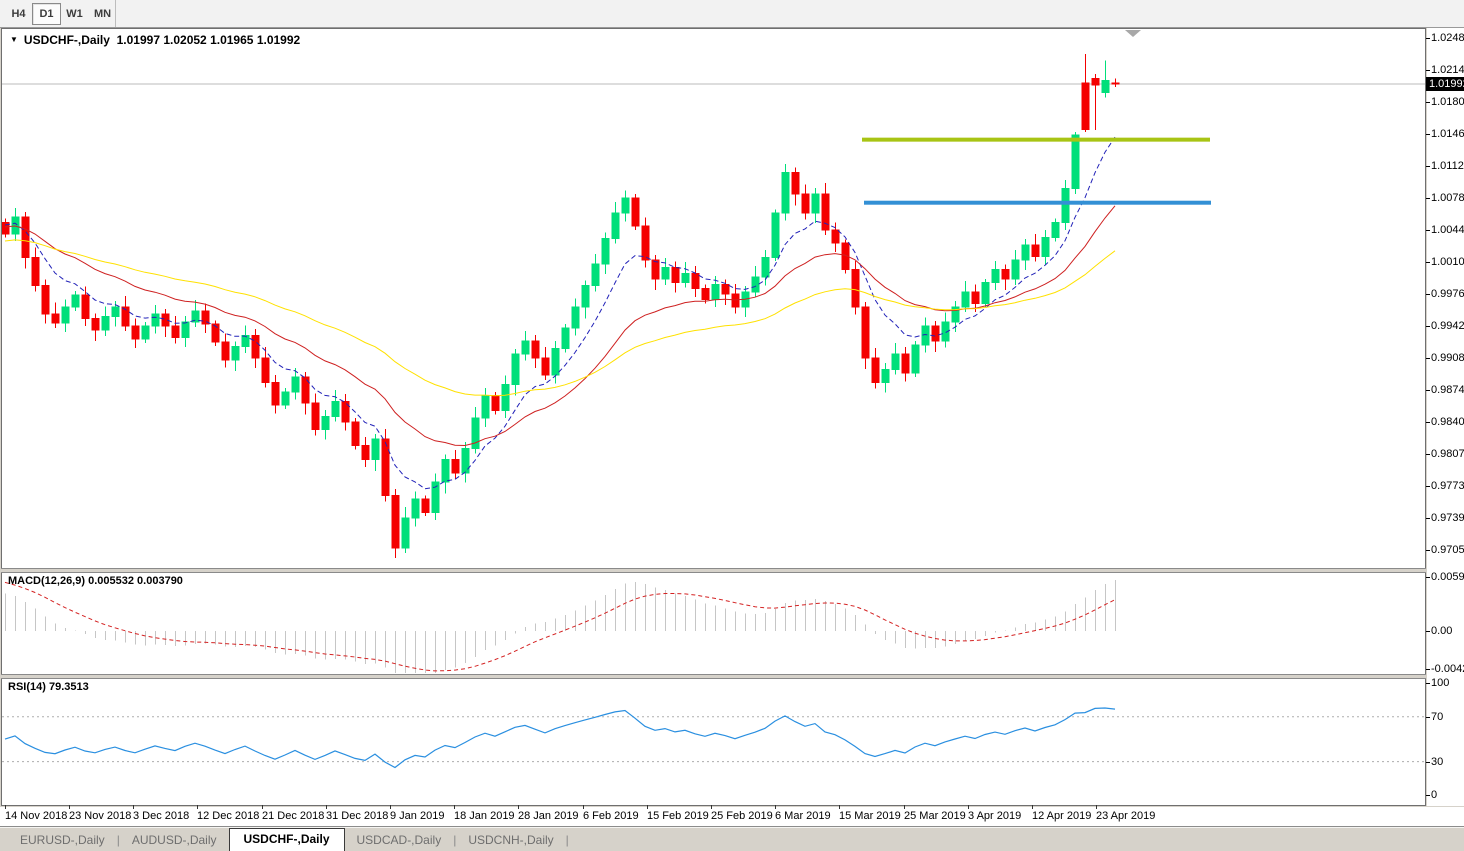  What do you see at coordinates (1447, 486) in the screenshot?
I see `price-axis-label: 0.97730` at bounding box center [1447, 486].